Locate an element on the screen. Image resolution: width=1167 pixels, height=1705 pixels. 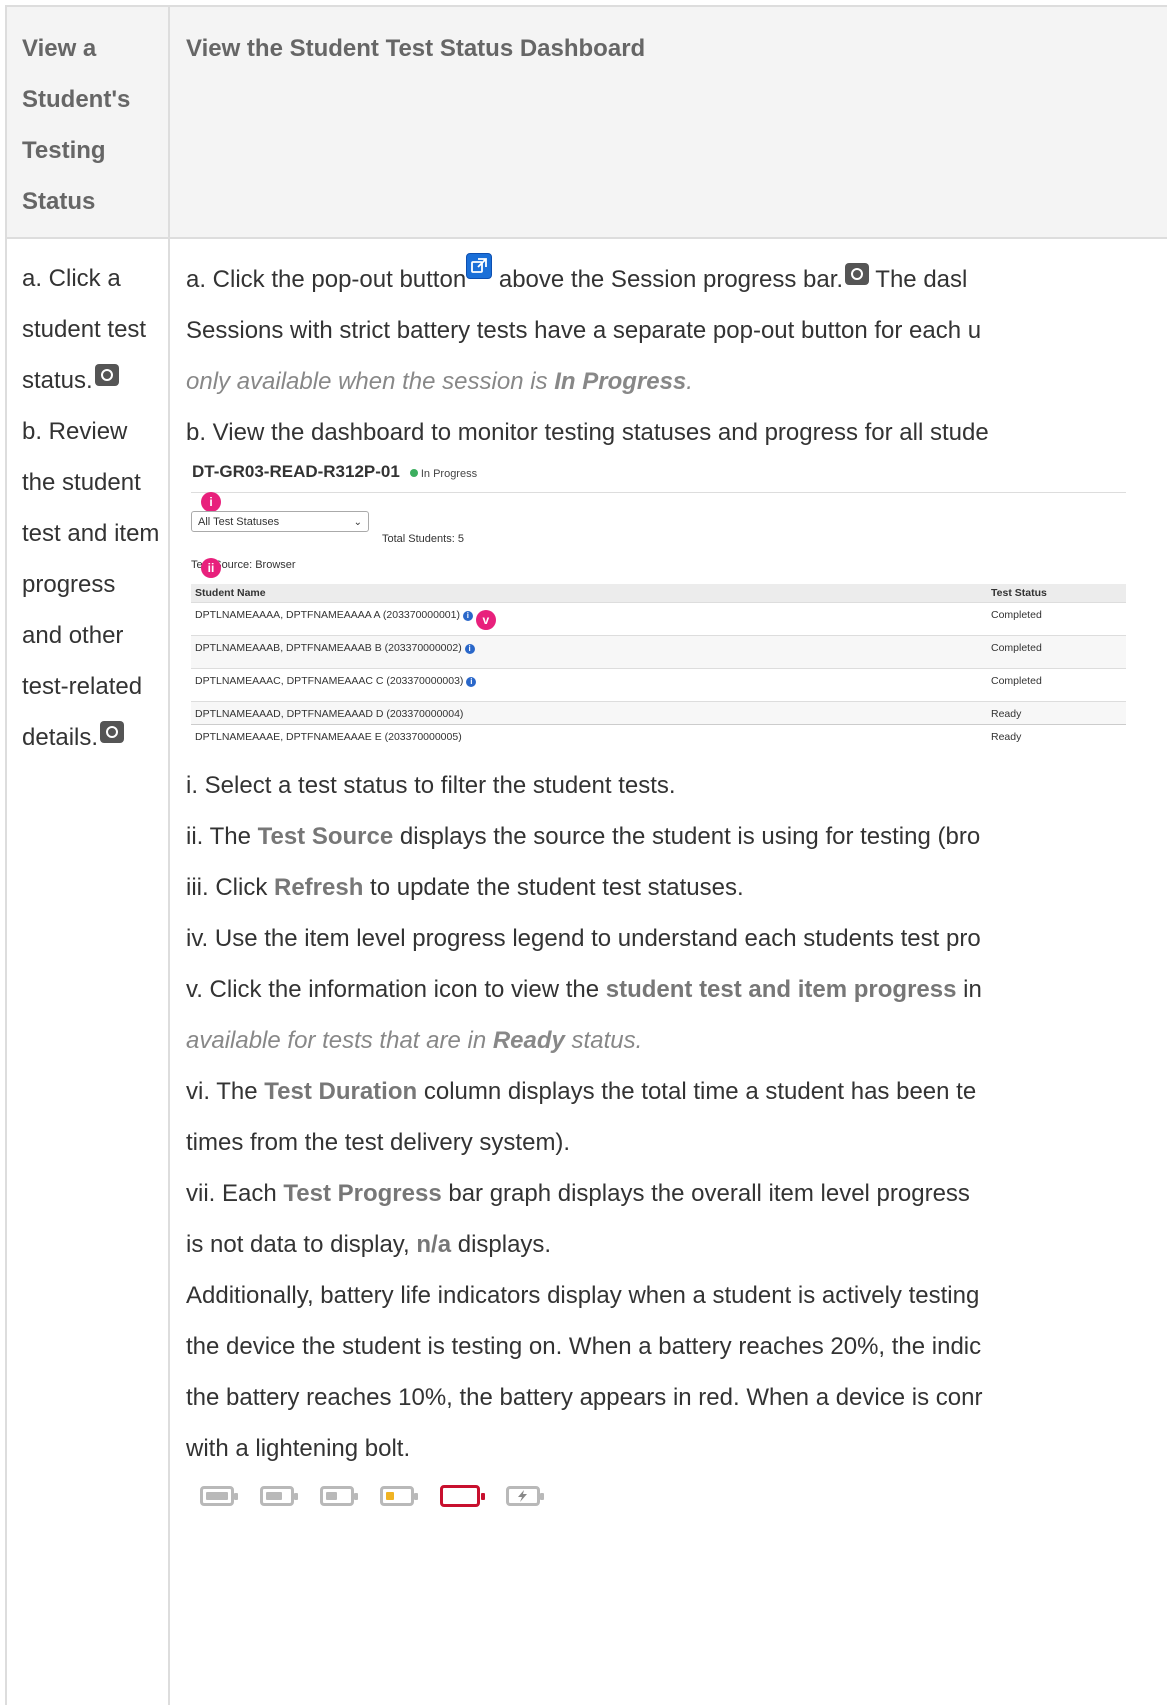
test-status-filter: All Test Statuses ⌄ is located at coordinates (280, 521).